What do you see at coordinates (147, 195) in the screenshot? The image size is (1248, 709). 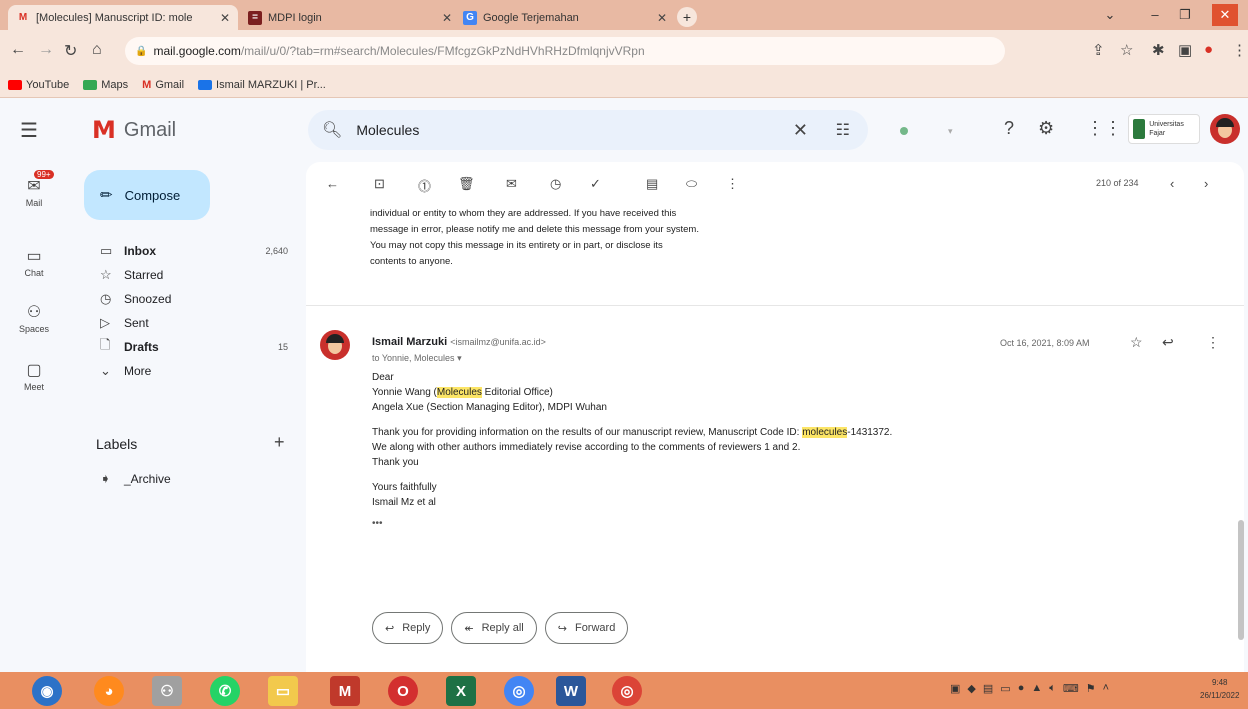 I see `compose-button: ✏ Compose` at bounding box center [147, 195].